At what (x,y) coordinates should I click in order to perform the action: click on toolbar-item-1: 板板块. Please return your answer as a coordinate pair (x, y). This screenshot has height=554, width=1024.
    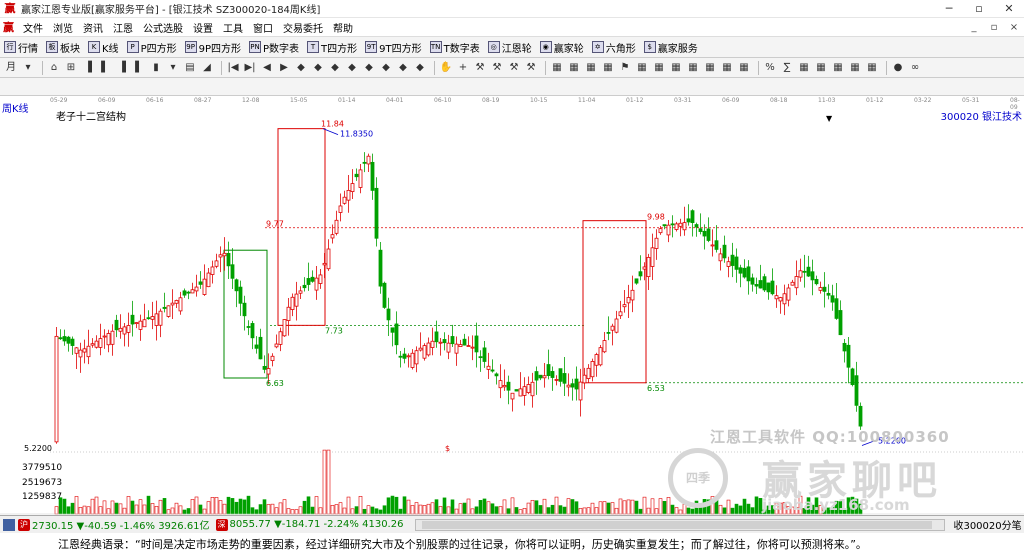
    Looking at the image, I should click on (63, 47).